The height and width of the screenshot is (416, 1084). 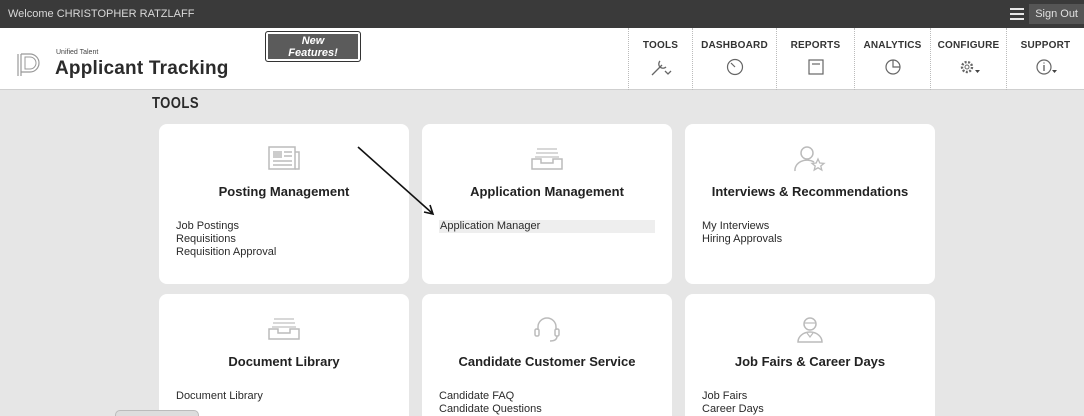 What do you see at coordinates (1046, 67) in the screenshot?
I see `info-icon` at bounding box center [1046, 67].